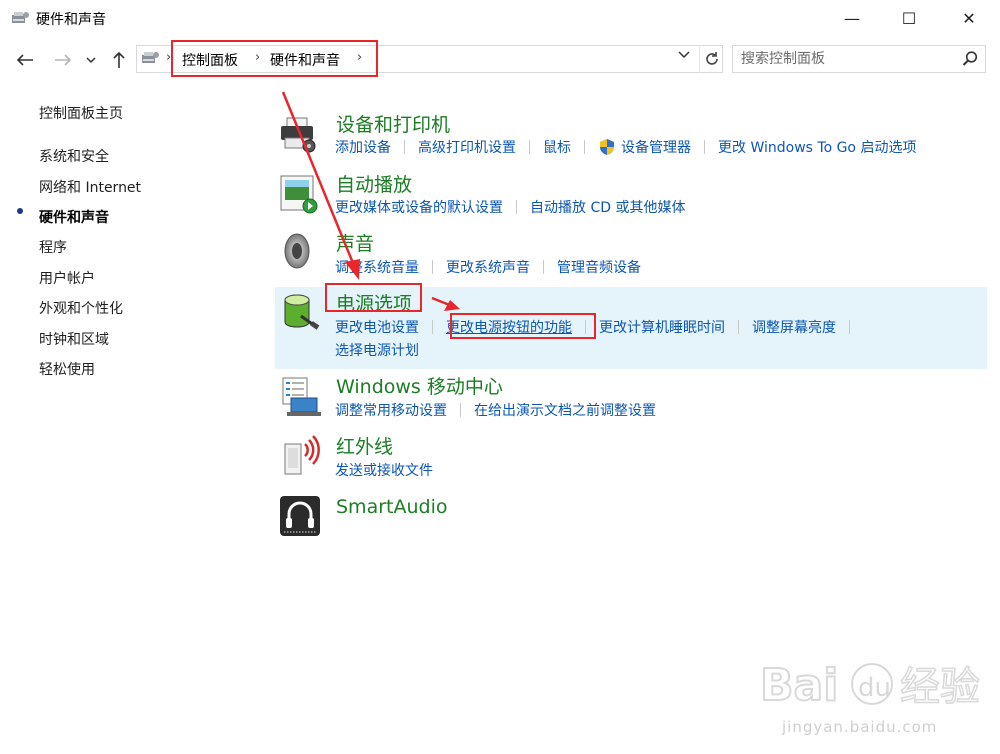 The image size is (1000, 754). I want to click on speaker-icon, so click(300, 253).